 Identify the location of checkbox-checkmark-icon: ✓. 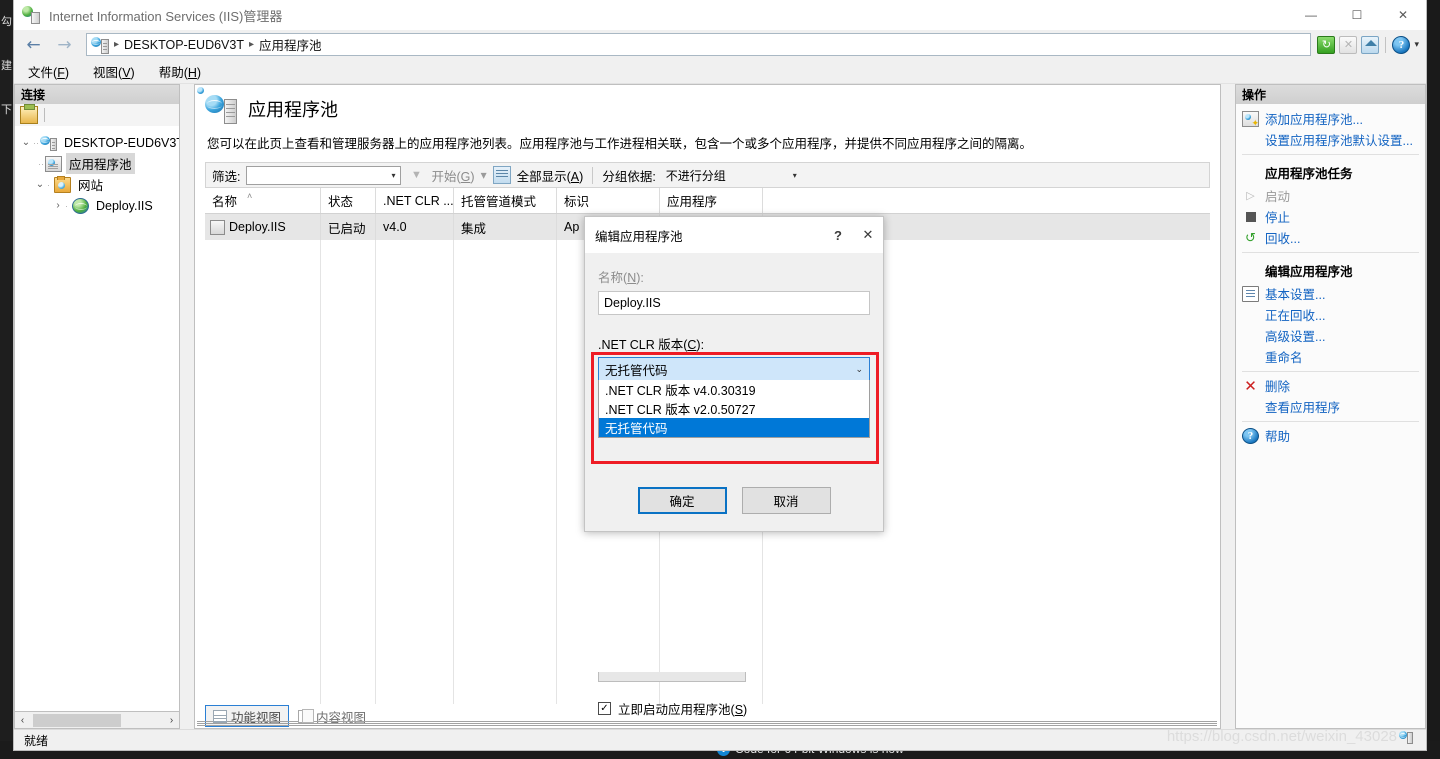
(604, 708).